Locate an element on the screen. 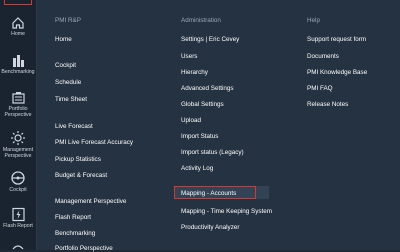  sidebar-label-management: Management Perspective is located at coordinates (18, 153).